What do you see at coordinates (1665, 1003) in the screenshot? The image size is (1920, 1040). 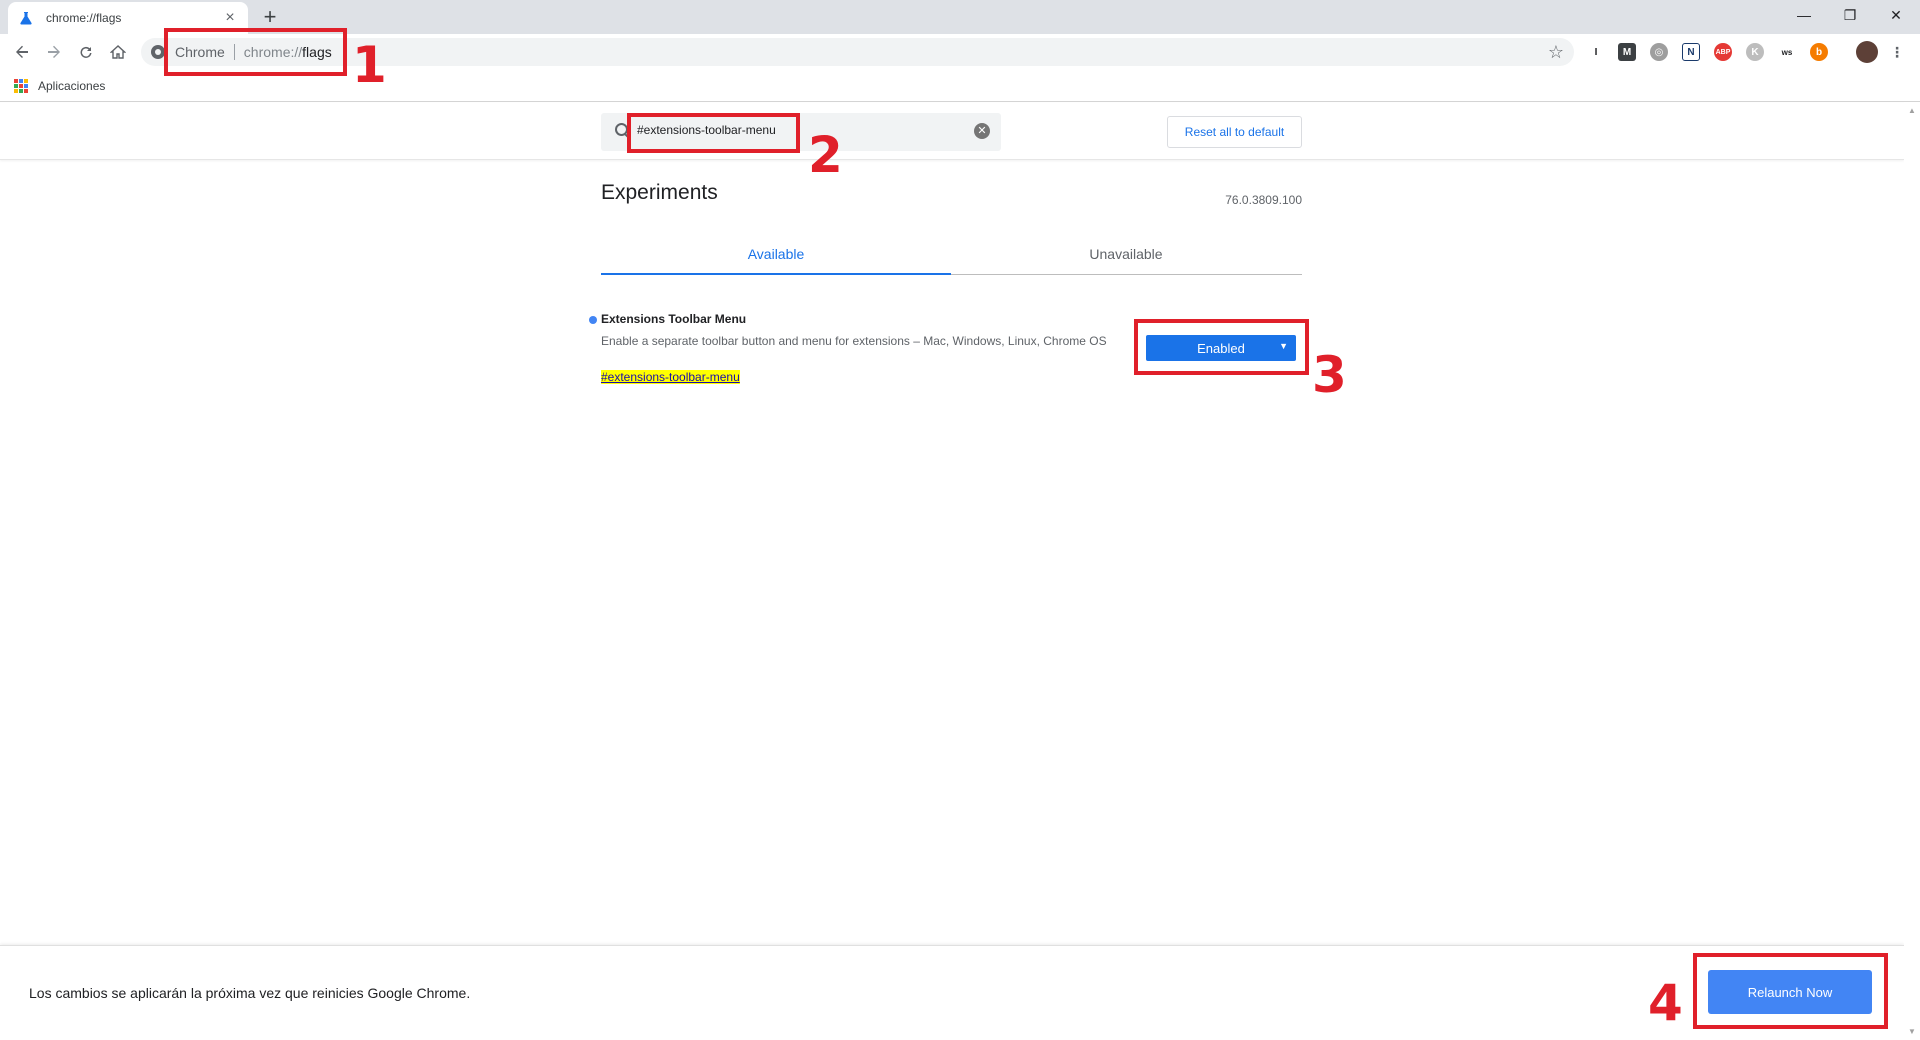 I see `annotation-number-4: 4` at bounding box center [1665, 1003].